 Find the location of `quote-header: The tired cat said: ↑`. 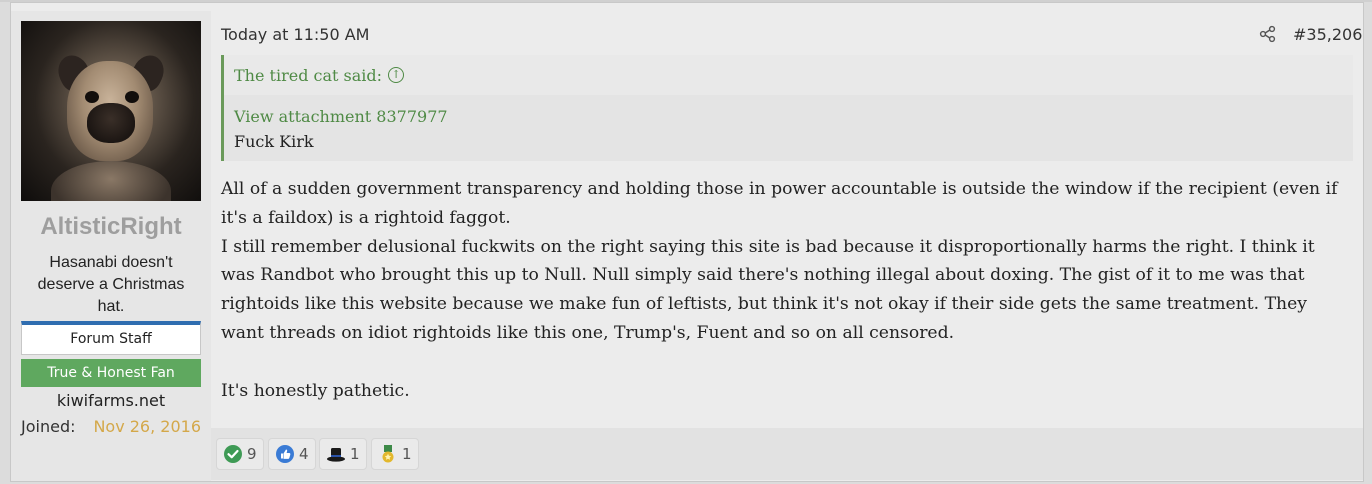

quote-header: The tired cat said: ↑ is located at coordinates (788, 75).